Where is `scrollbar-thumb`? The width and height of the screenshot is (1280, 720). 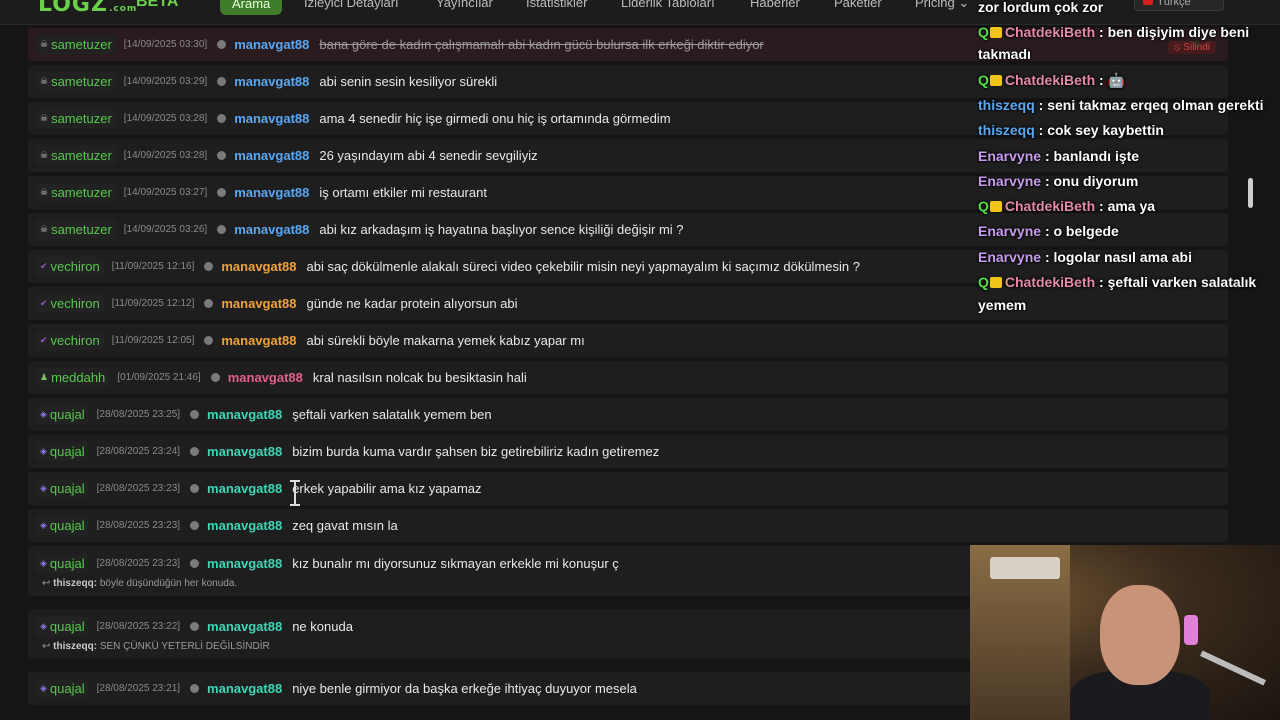 scrollbar-thumb is located at coordinates (1250, 193).